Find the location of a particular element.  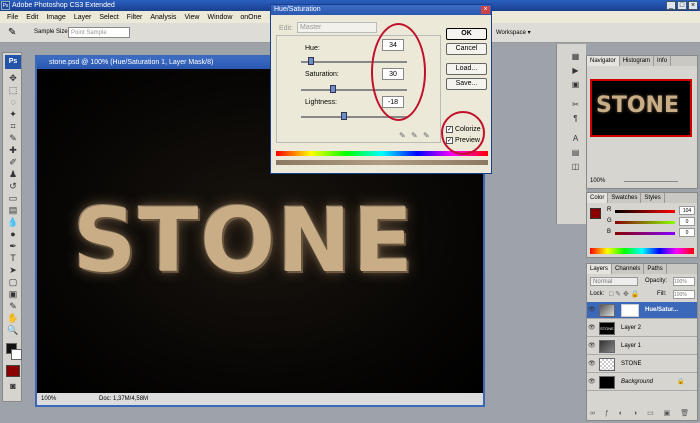

tab-styles: Styles is located at coordinates (653, 198).